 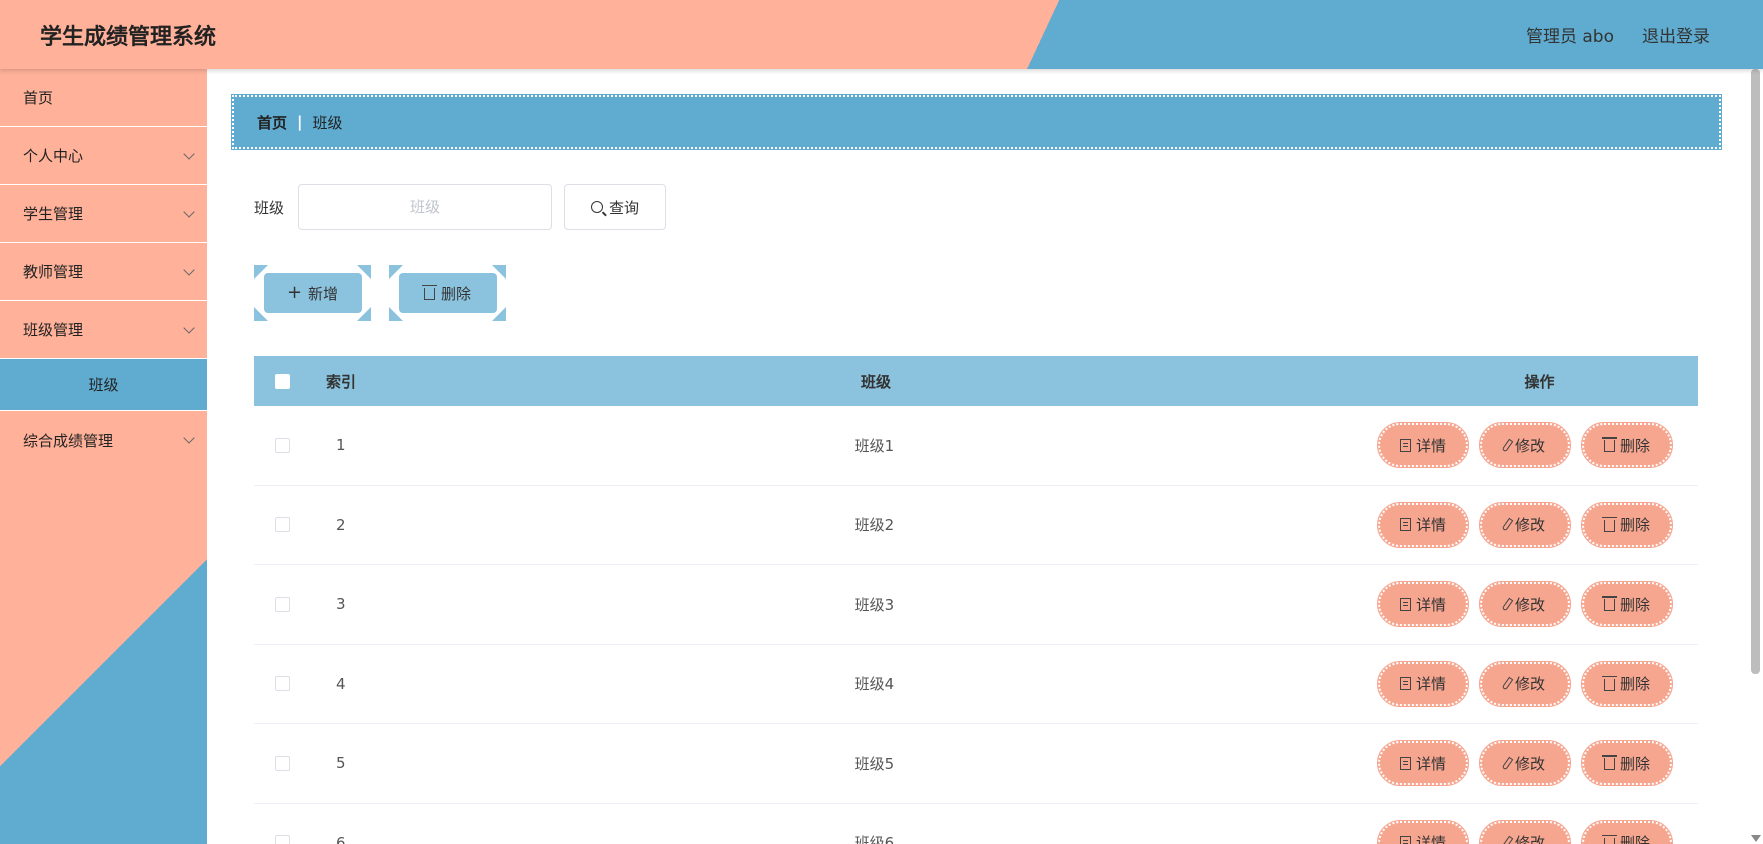 What do you see at coordinates (103, 385) in the screenshot?
I see `sidebar-subitem-class: 班级` at bounding box center [103, 385].